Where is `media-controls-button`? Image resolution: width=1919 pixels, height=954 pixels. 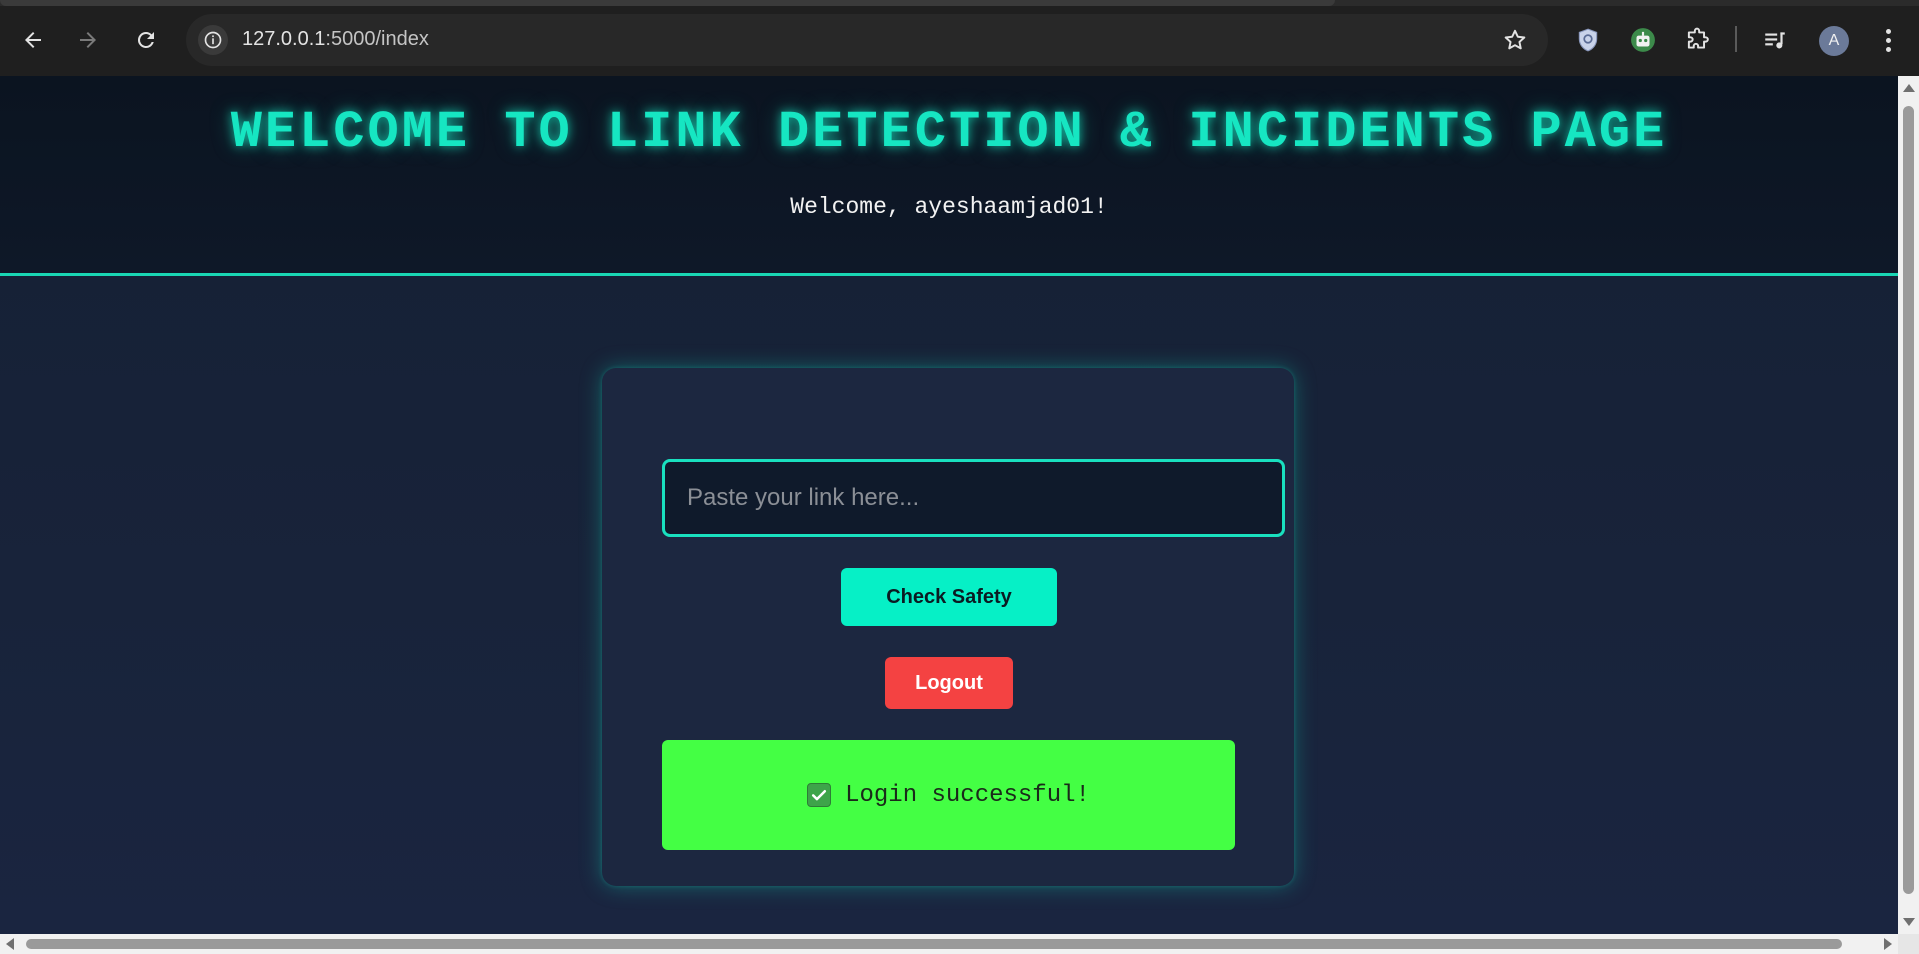 media-controls-button is located at coordinates (1775, 40).